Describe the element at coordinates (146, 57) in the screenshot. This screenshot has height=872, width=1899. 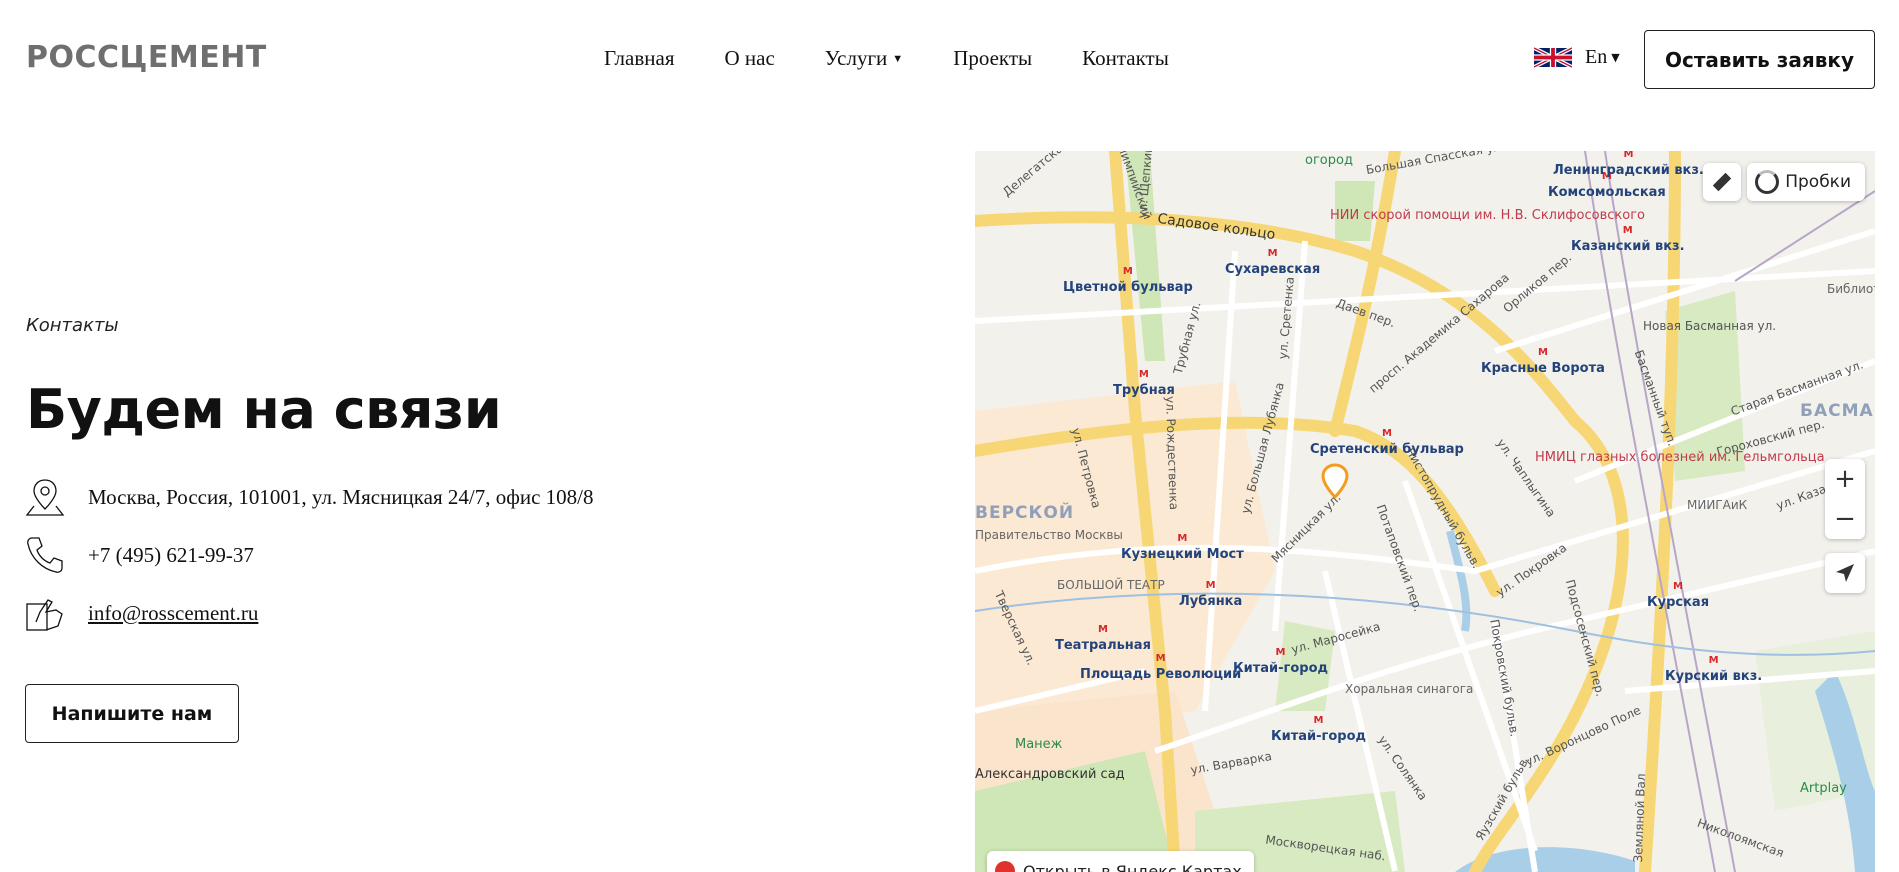
I see `site-logo: РОССЦЕМЕНТ` at that location.